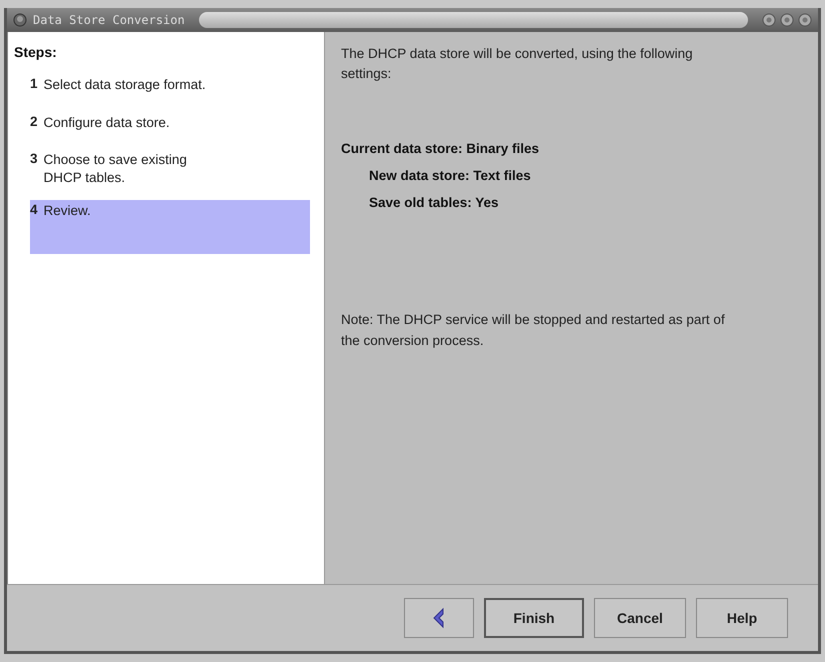  I want to click on dialog-button: Help, so click(742, 618).